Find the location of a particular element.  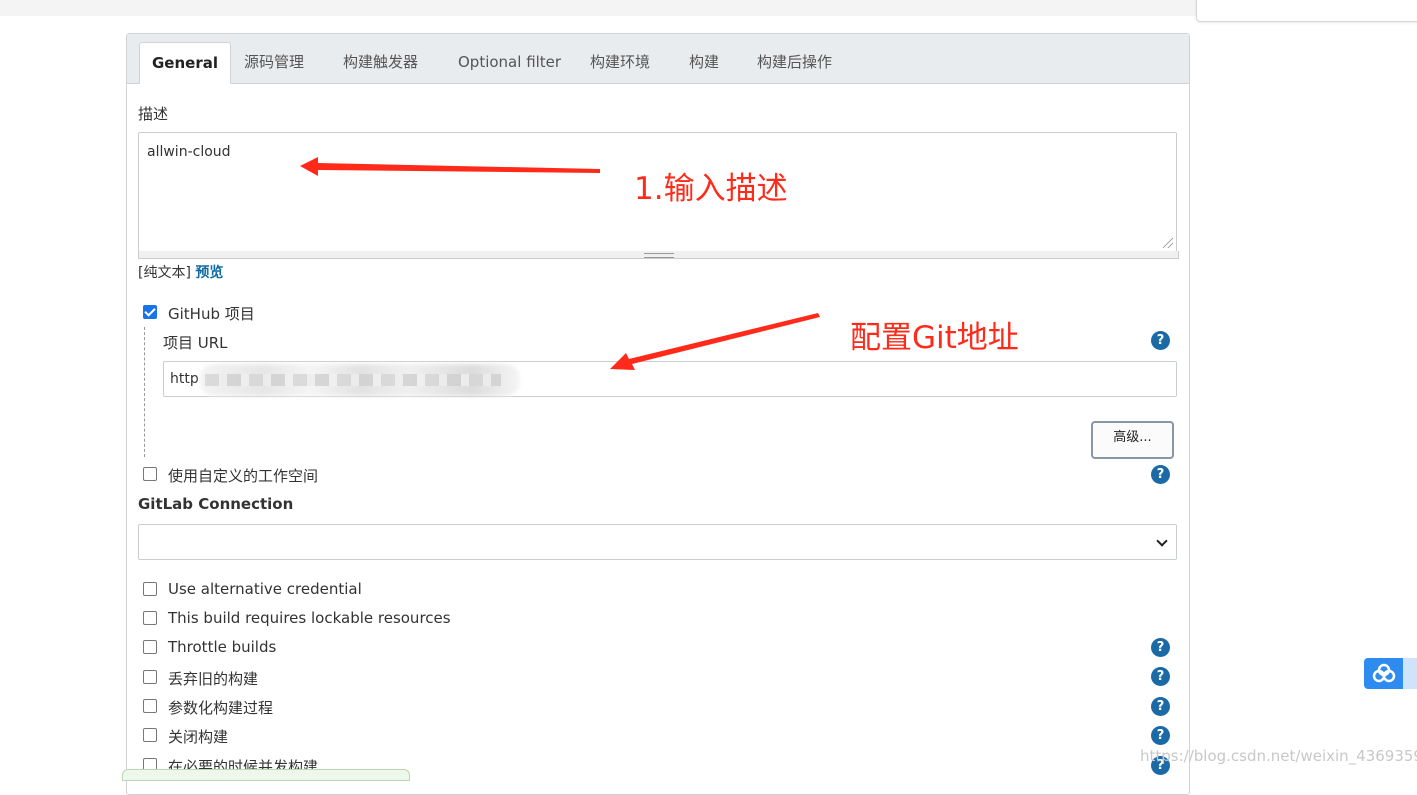

cloud-icon is located at coordinates (1384, 673).